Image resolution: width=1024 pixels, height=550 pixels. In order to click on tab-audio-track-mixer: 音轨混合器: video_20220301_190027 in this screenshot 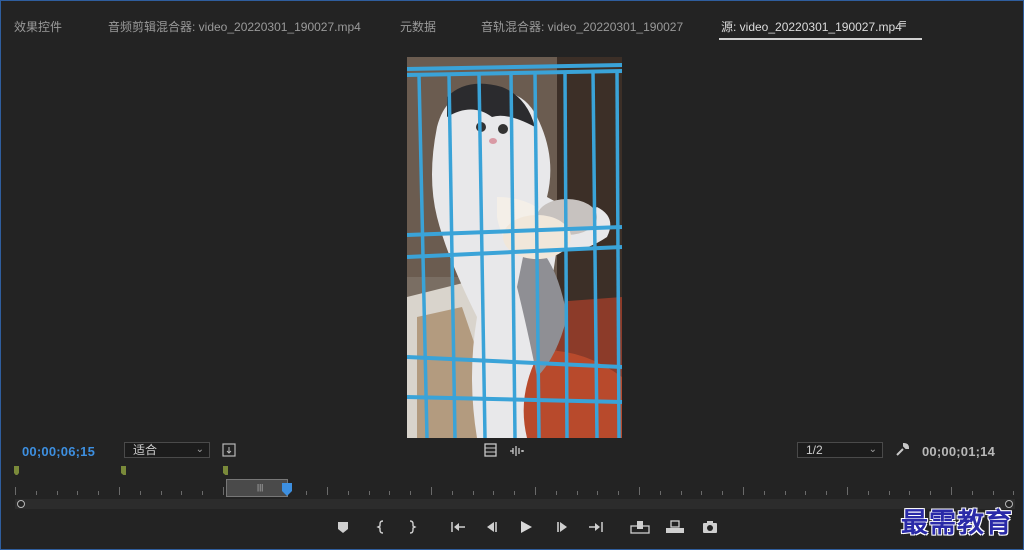, I will do `click(582, 26)`.